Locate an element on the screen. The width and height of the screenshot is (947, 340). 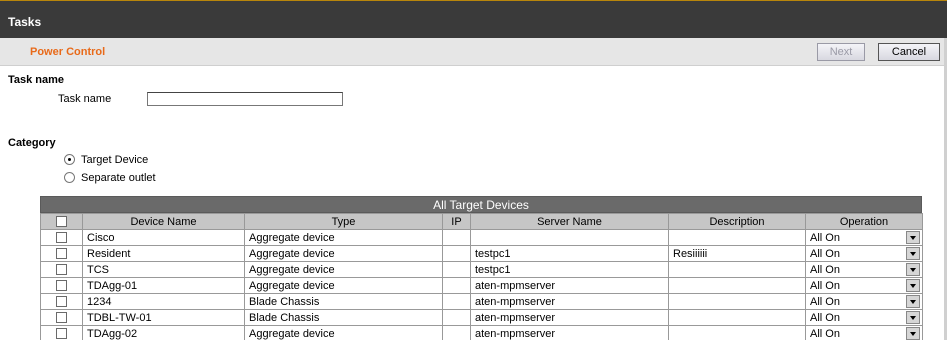
description-cell: Resiiiiii is located at coordinates (737, 253).